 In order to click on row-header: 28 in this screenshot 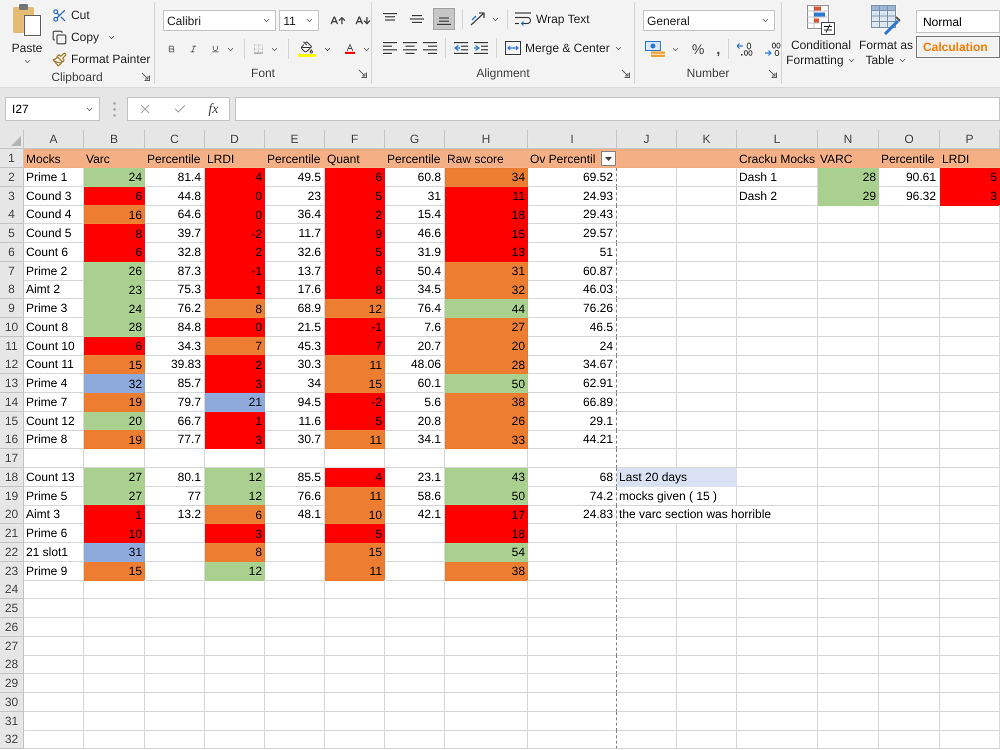, I will do `click(12, 664)`.